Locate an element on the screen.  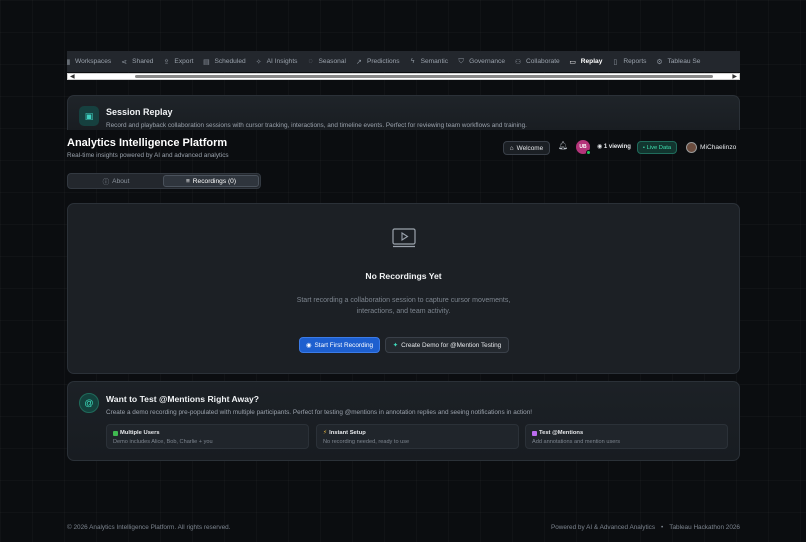
bell-icon: 🔔︎ is located at coordinates (563, 145).